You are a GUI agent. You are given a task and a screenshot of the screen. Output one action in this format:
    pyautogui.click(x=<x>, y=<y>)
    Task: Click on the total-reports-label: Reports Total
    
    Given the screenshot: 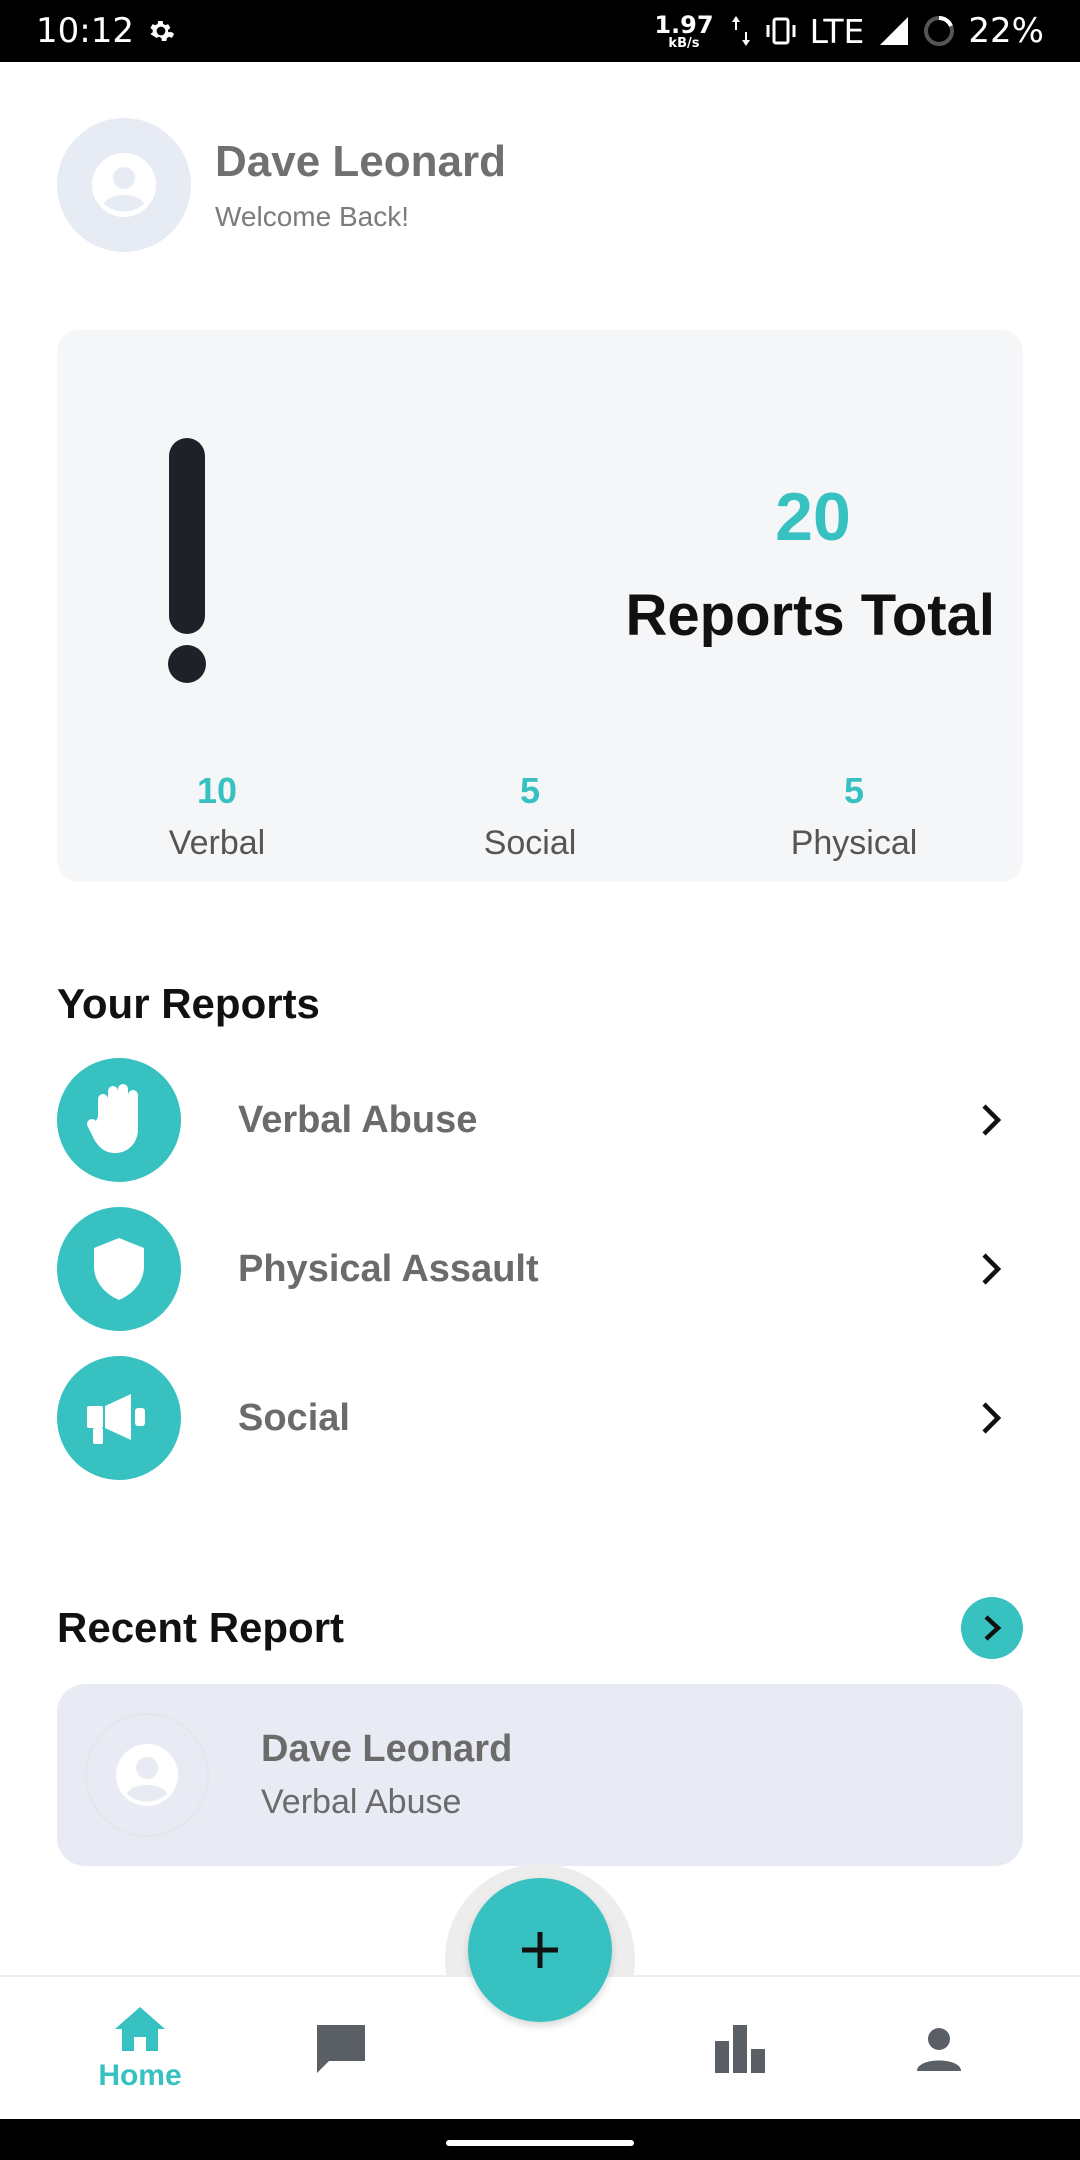 What is the action you would take?
    pyautogui.click(x=810, y=615)
    